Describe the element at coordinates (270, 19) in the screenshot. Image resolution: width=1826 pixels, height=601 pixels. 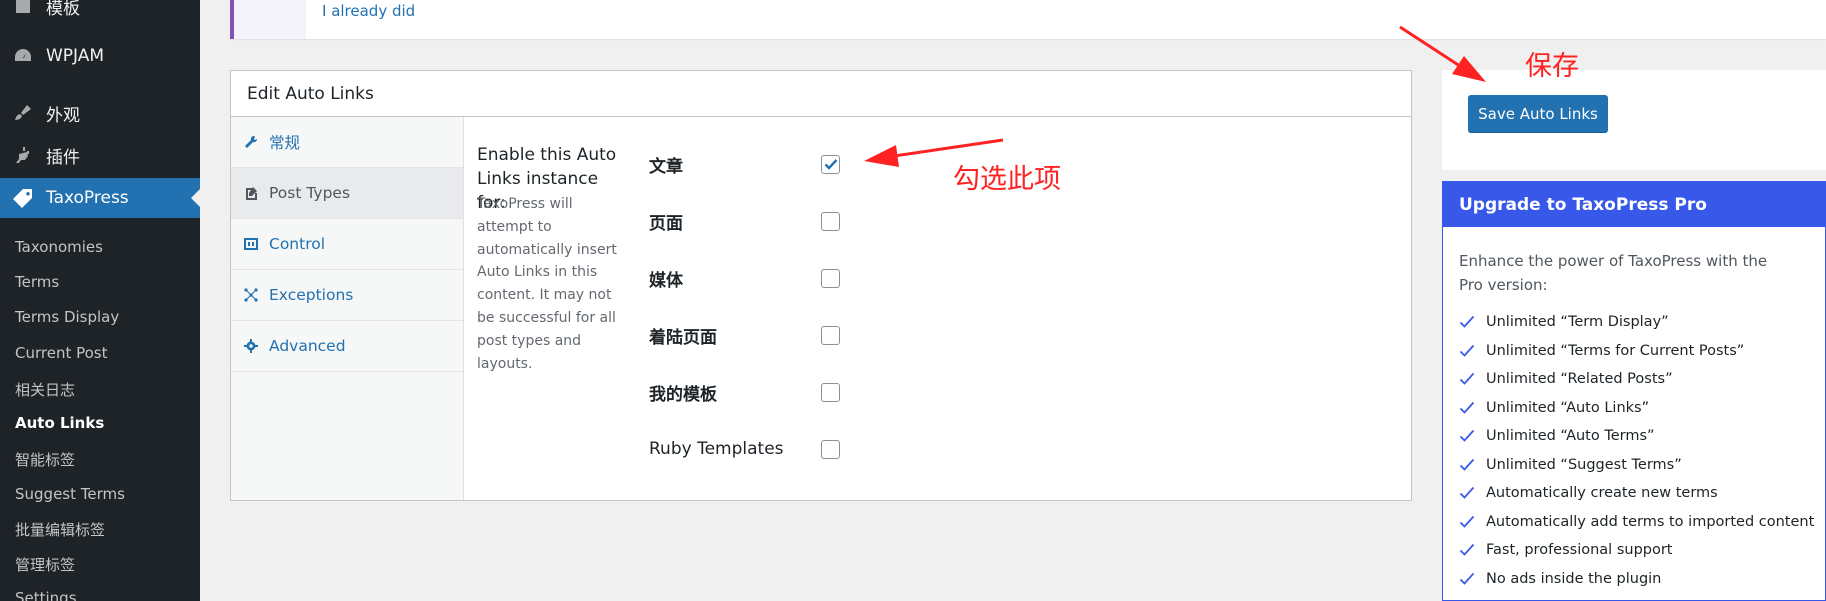
I see `notice-icon-area` at that location.